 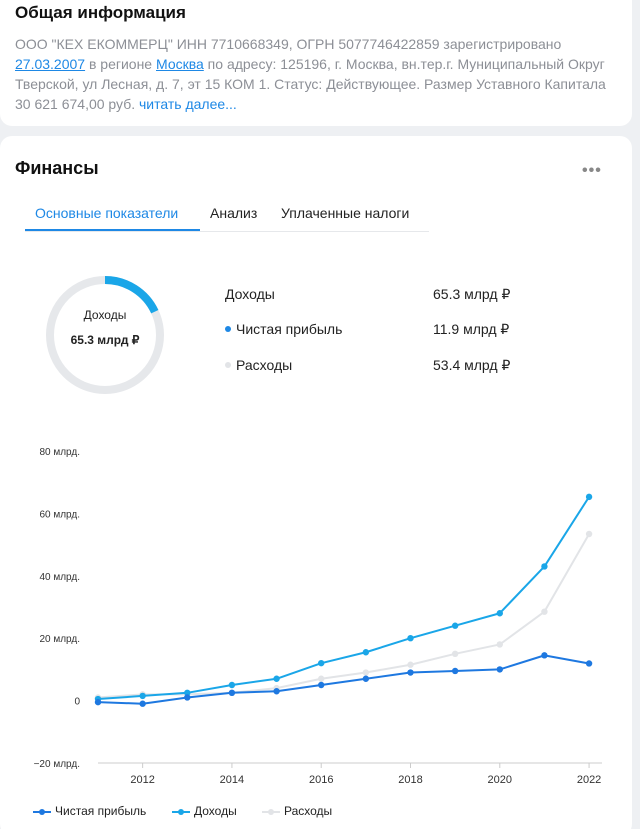 What do you see at coordinates (228, 329) in the screenshot?
I see `profit-dot-icon` at bounding box center [228, 329].